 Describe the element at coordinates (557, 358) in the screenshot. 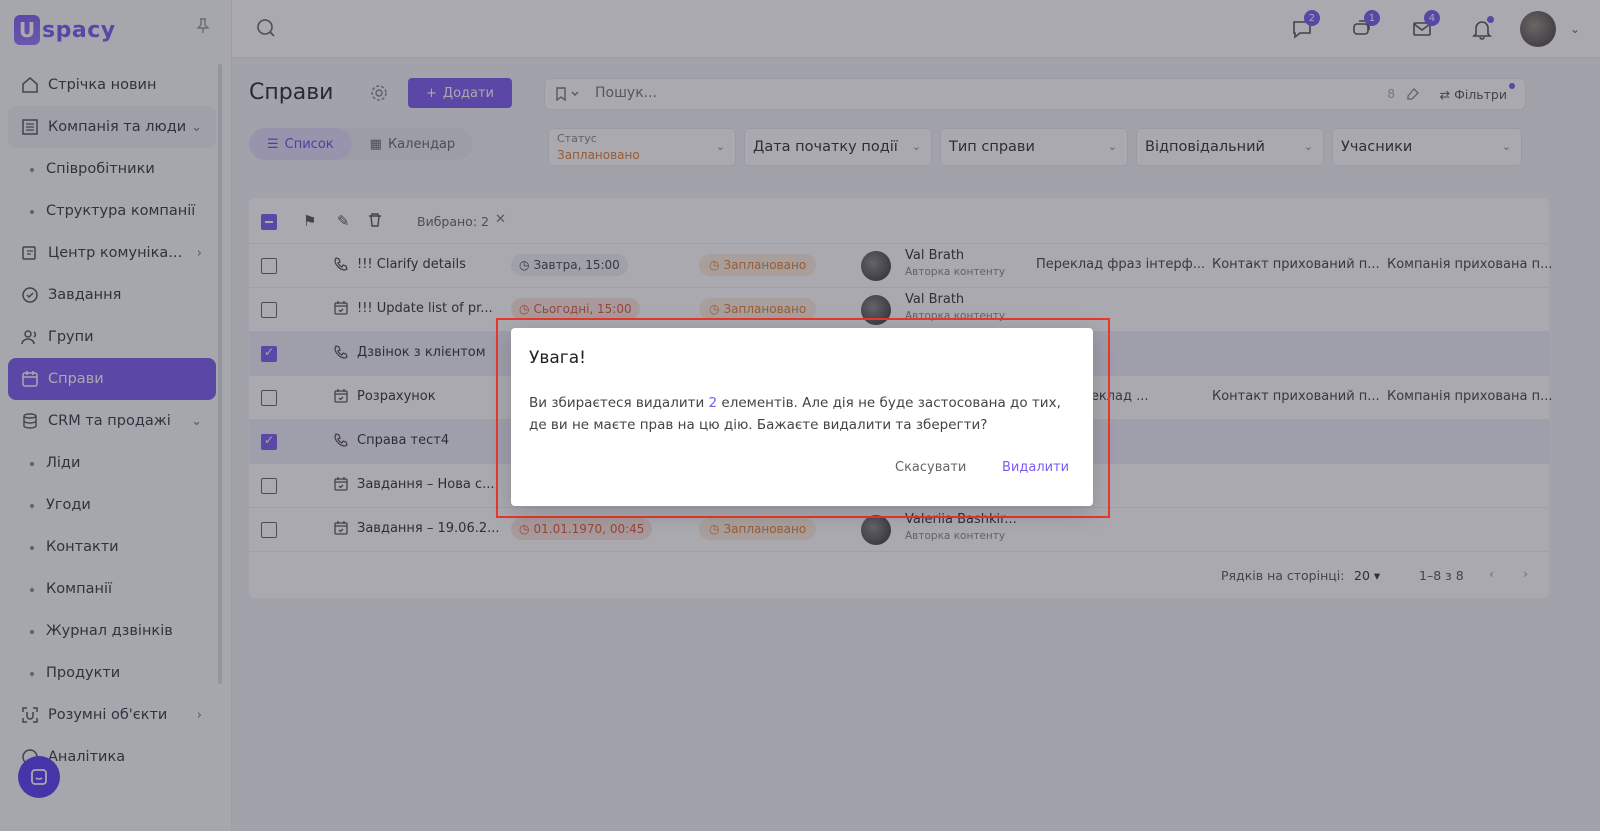

I see `dialog-title: Увага!` at that location.